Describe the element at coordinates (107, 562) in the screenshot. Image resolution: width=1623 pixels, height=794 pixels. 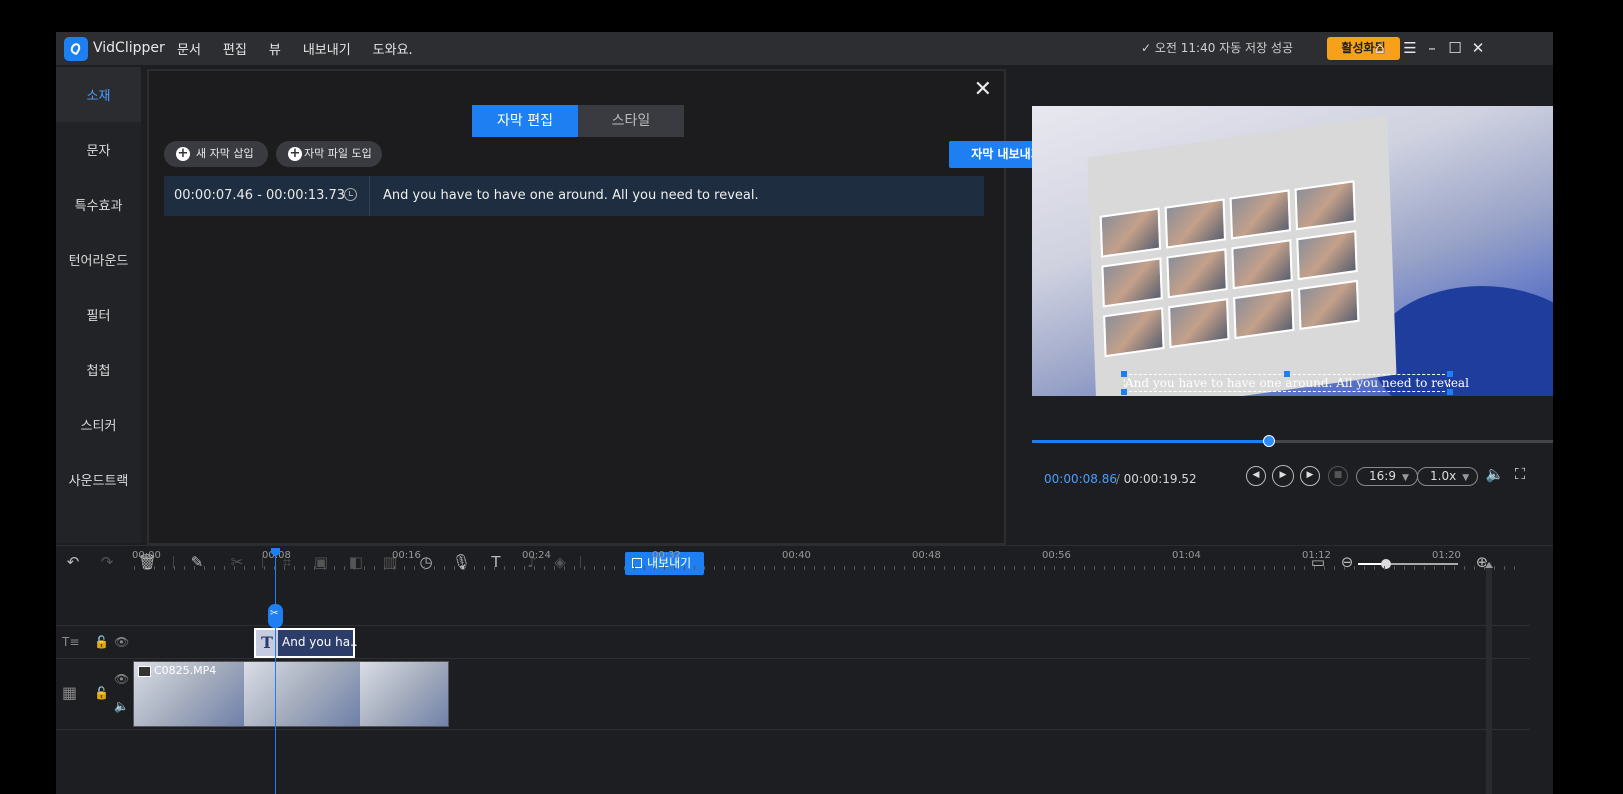
I see `redo-icon: ↷` at that location.